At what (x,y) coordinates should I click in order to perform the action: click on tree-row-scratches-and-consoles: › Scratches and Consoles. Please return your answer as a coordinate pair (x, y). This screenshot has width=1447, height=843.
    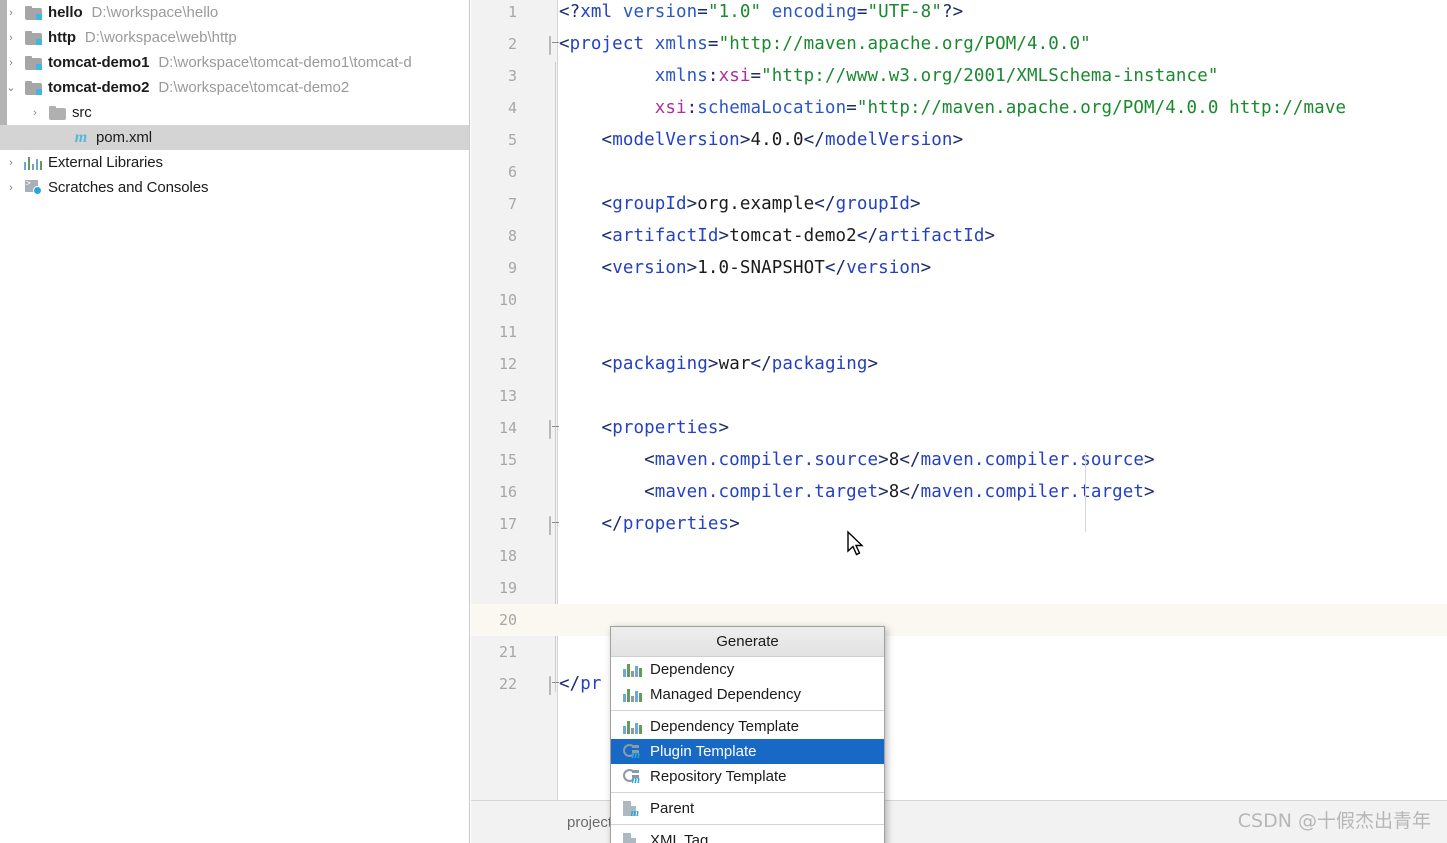
    Looking at the image, I should click on (234, 187).